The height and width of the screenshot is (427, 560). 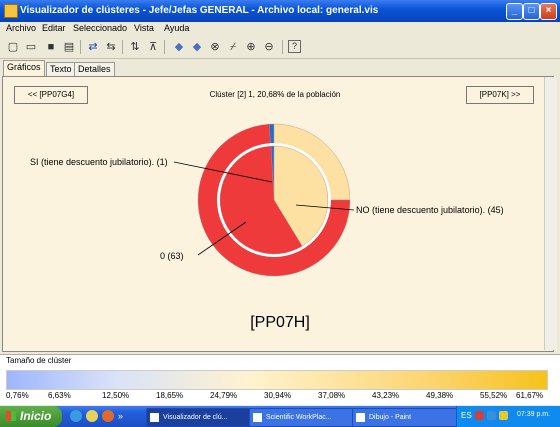 What do you see at coordinates (122, 416) in the screenshot?
I see `chevron-right-icon: »` at bounding box center [122, 416].